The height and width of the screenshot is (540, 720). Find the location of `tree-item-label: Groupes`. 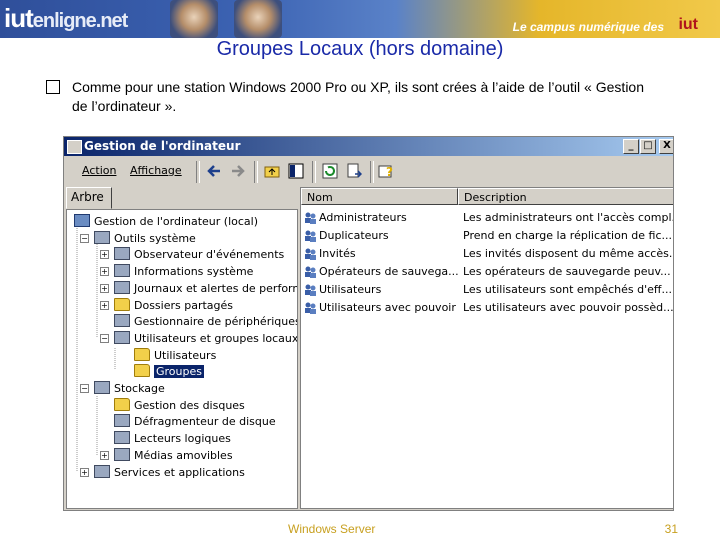

tree-item-label: Groupes is located at coordinates (179, 372).